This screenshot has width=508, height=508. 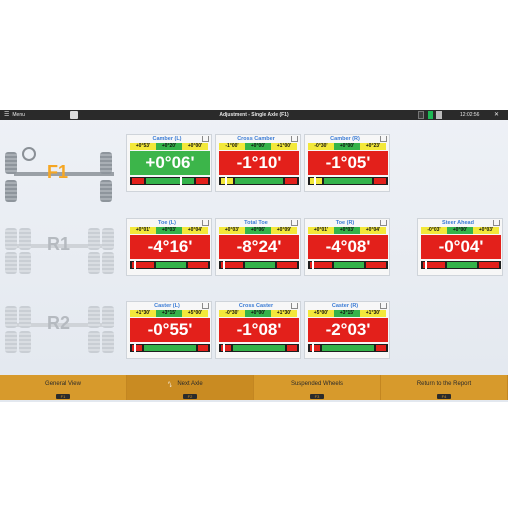 What do you see at coordinates (317, 387) in the screenshot?
I see `suspended-wheels-button: Suspended Wheels F3` at bounding box center [317, 387].